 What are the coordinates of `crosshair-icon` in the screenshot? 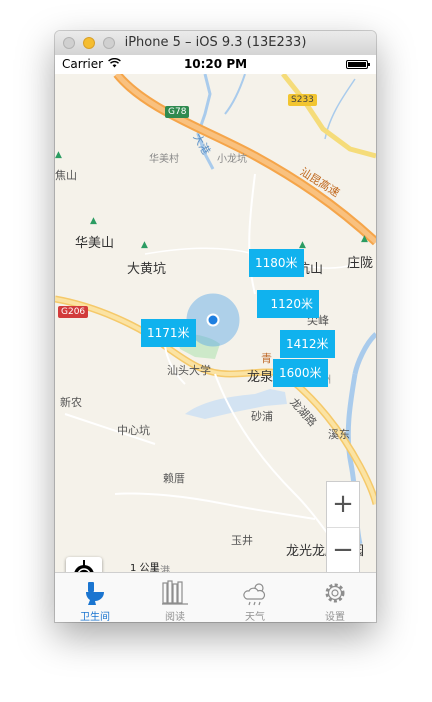 It's located at (84, 566).